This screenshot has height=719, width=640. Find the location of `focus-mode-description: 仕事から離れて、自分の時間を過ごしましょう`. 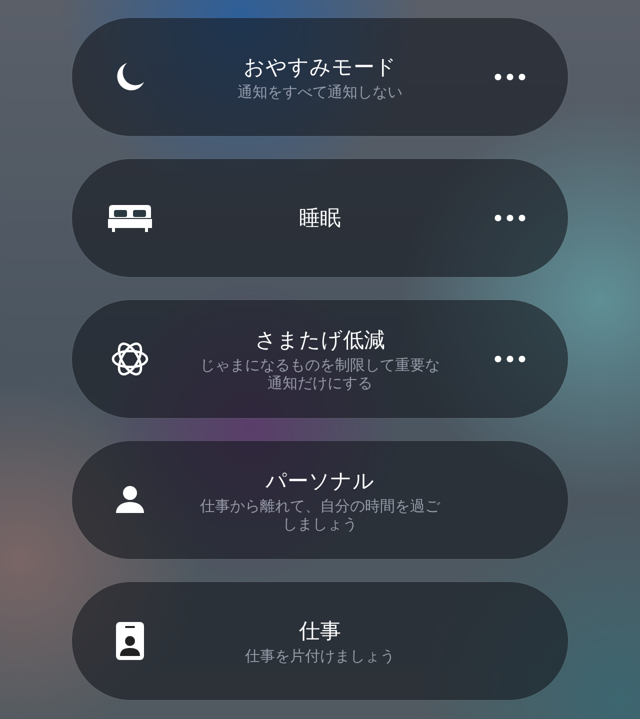

focus-mode-description: 仕事から離れて、自分の時間を過ごしましょう is located at coordinates (320, 515).